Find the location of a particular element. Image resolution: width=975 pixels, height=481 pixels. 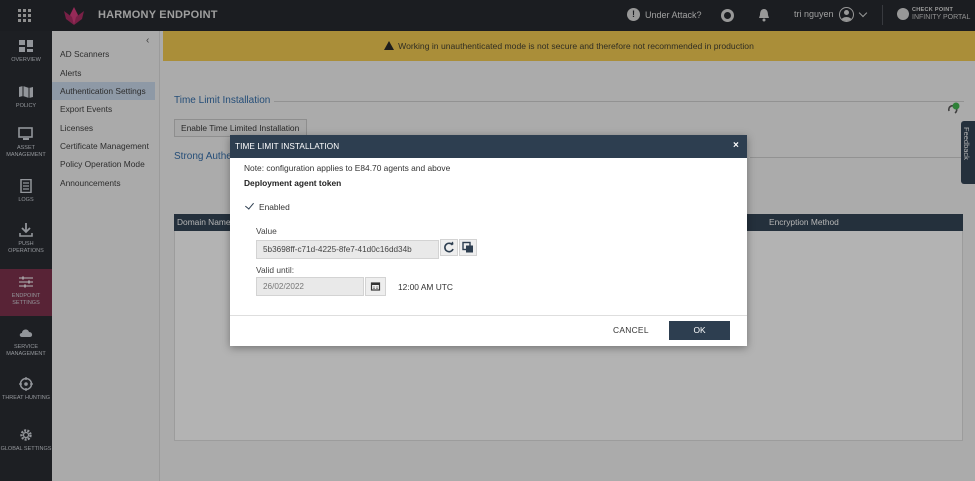

cancel-button: CANCEL is located at coordinates (631, 330).